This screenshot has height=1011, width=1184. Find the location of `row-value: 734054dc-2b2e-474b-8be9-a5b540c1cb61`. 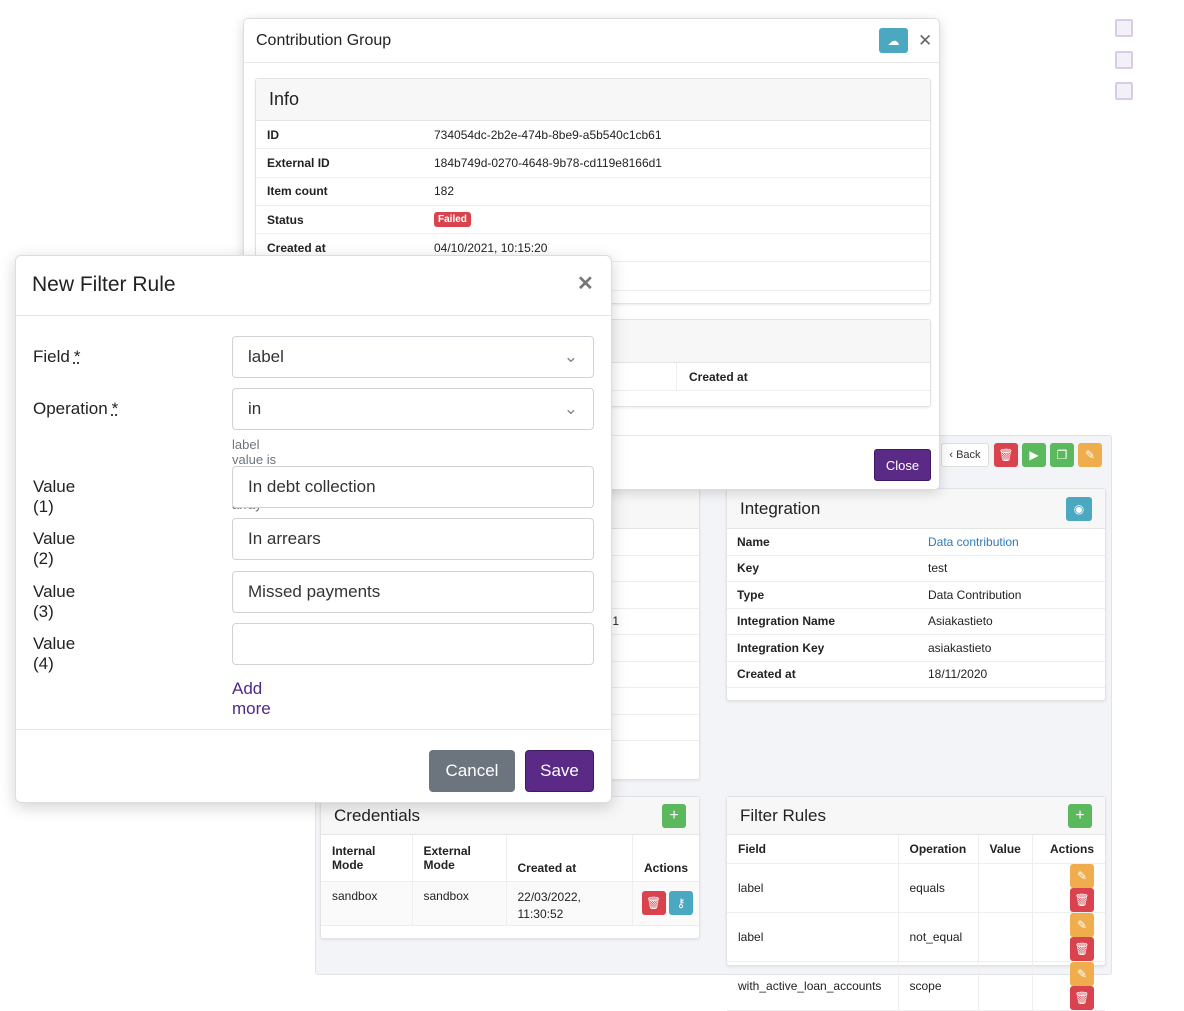

row-value: 734054dc-2b2e-474b-8be9-a5b540c1cb61 is located at coordinates (548, 134).